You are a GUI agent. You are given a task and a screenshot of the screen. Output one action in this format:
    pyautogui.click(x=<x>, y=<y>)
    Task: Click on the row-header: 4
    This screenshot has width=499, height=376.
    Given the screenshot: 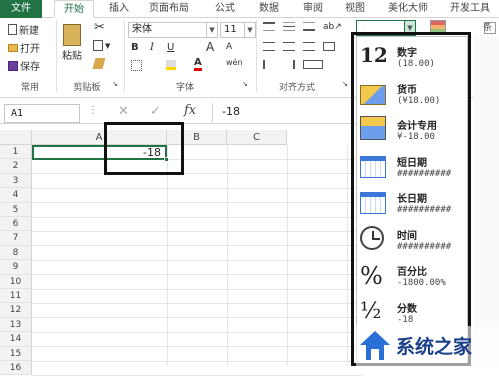 What is the action you would take?
    pyautogui.click(x=16, y=195)
    